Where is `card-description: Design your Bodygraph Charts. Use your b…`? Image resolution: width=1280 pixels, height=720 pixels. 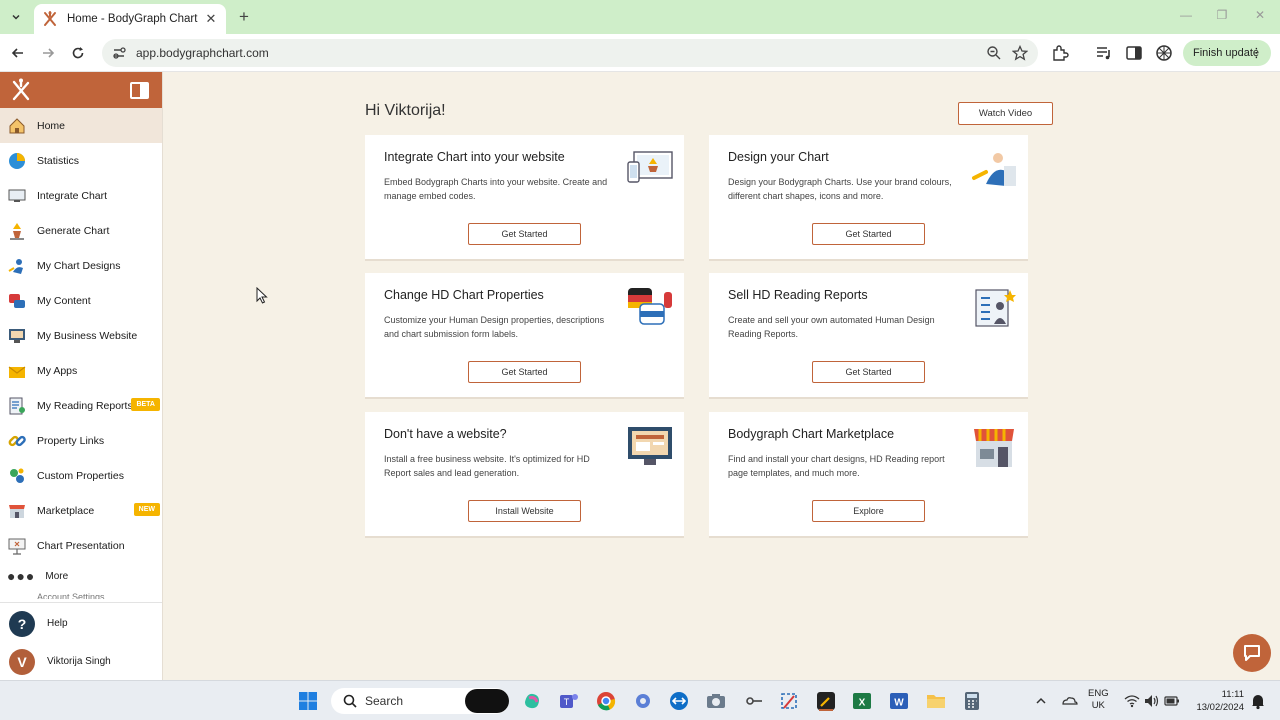
card-description: Design your Bodygraph Charts. Use your b… is located at coordinates (840, 189).